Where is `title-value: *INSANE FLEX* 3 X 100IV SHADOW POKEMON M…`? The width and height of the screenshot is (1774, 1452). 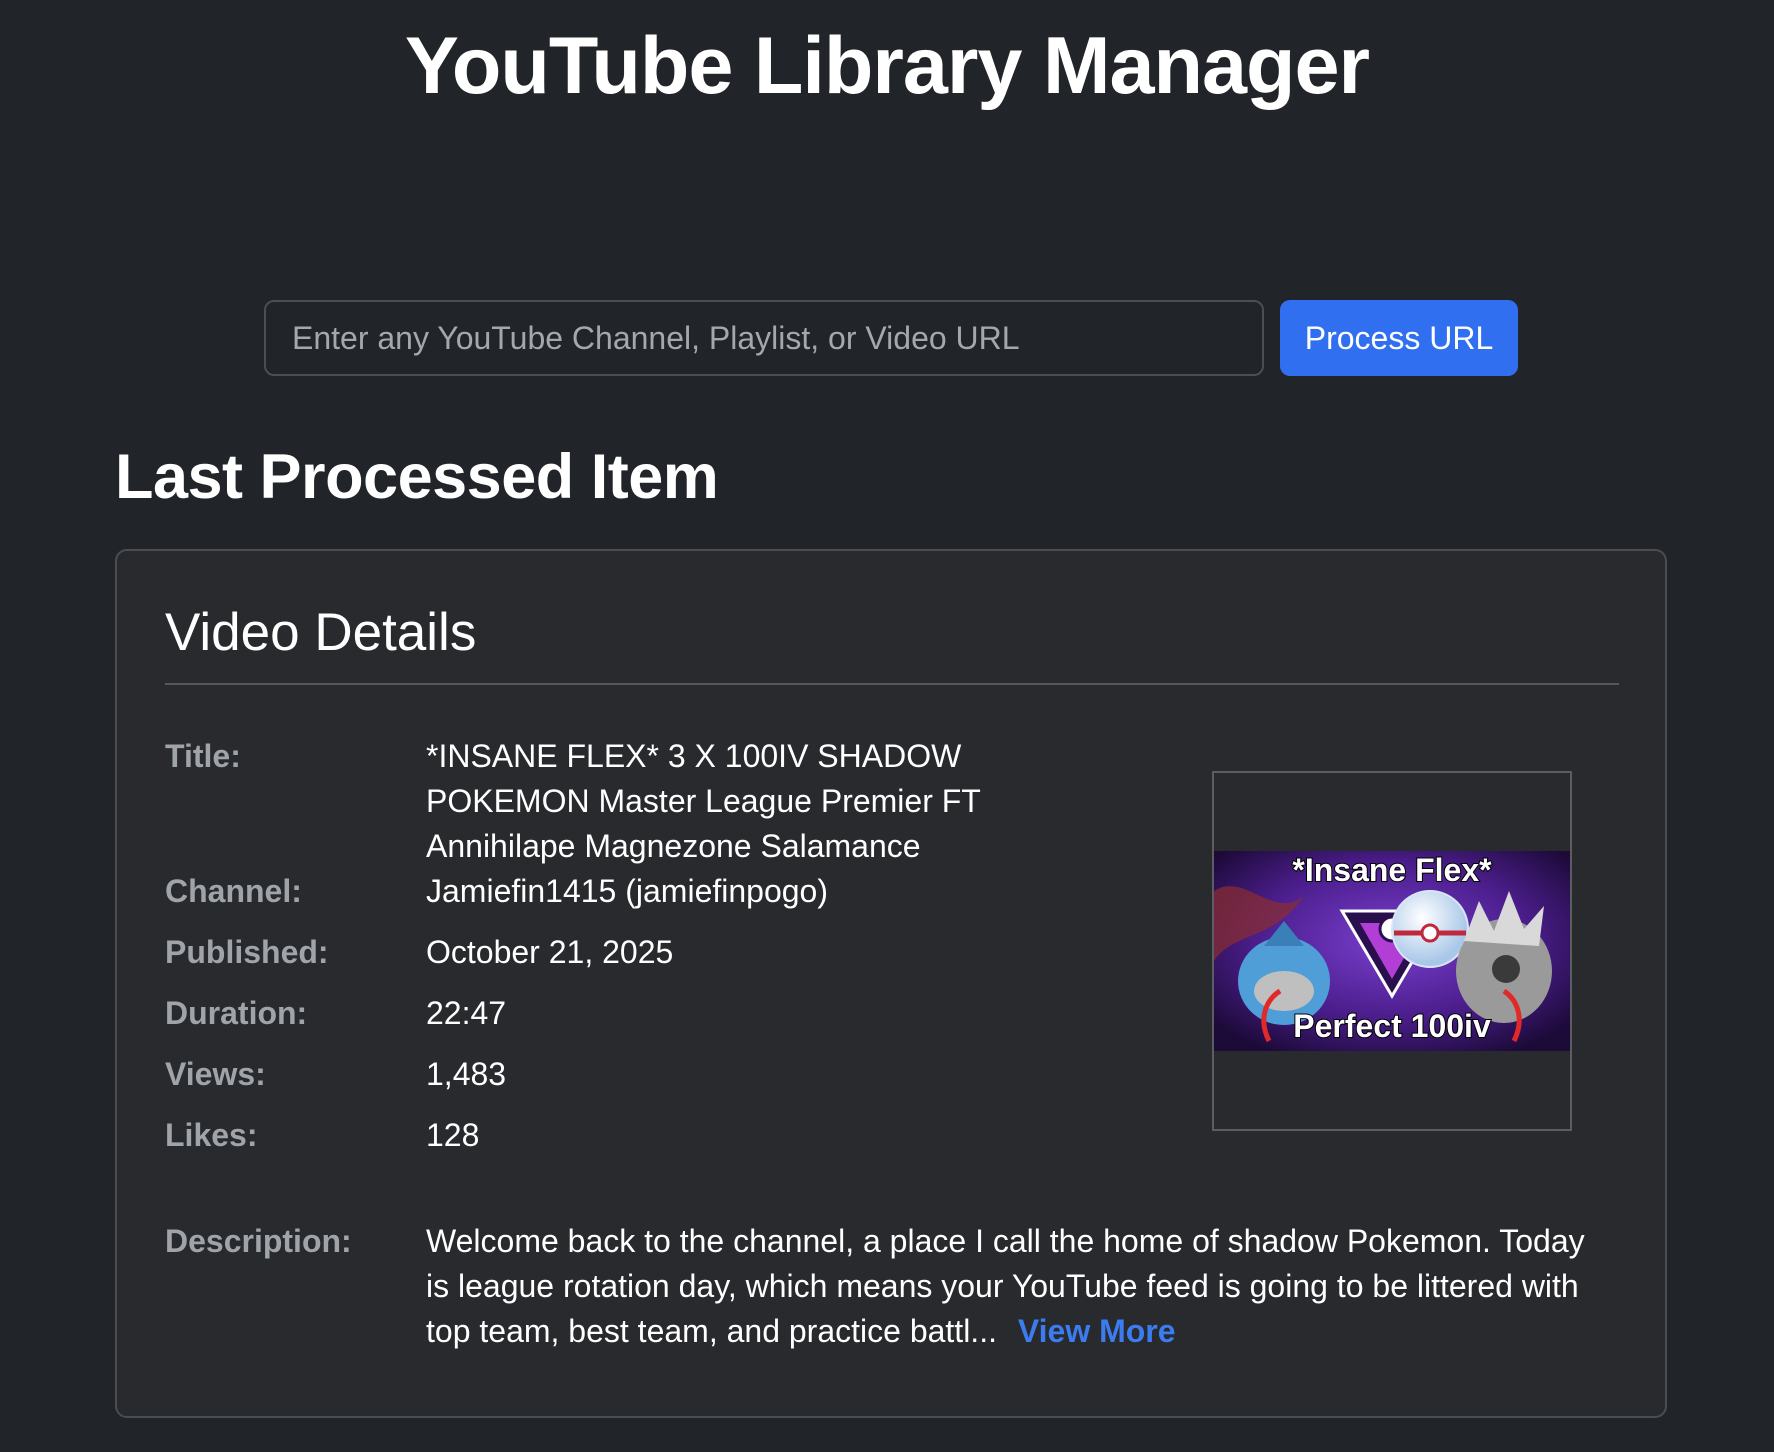
title-value: *INSANE FLEX* 3 X 100IV SHADOW POKEMON M… is located at coordinates (703, 801).